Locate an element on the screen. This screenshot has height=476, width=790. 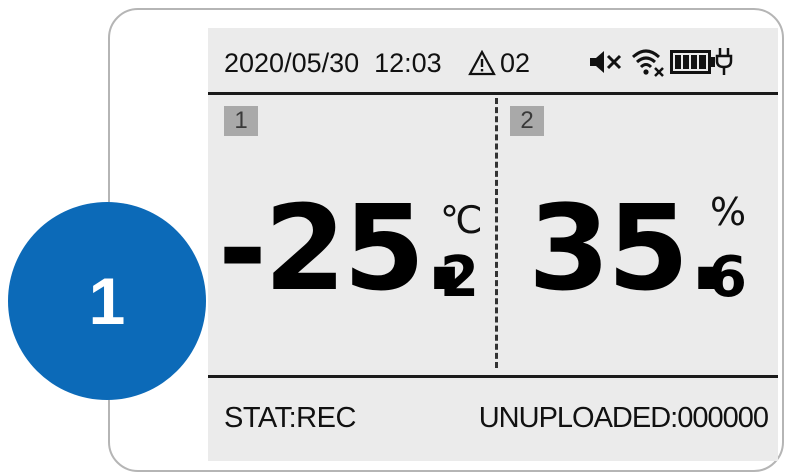
temperature-unit: ℃ is located at coordinates (461, 220).